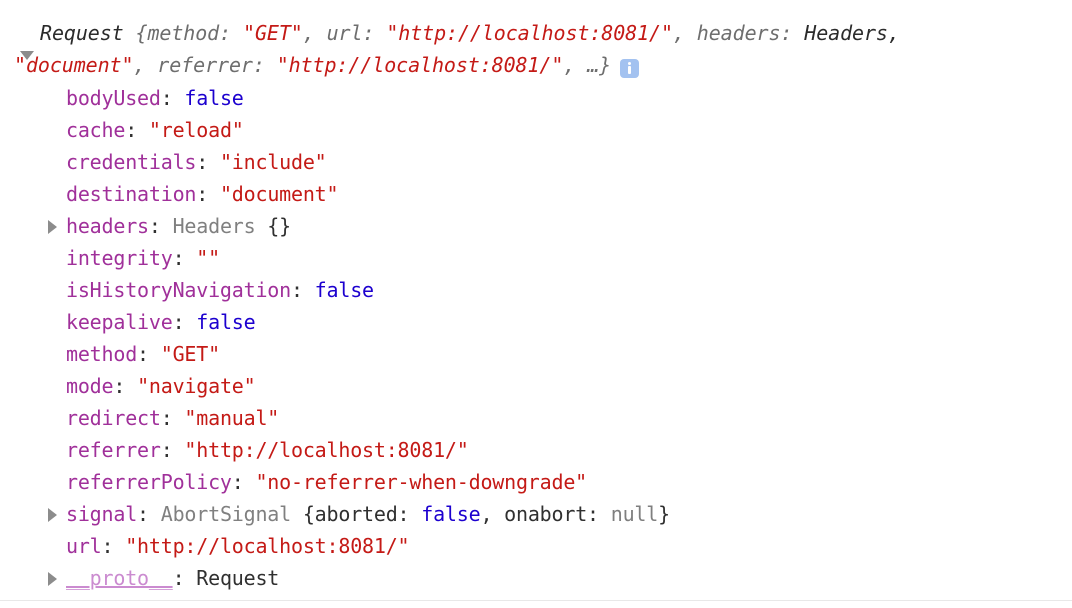 This screenshot has height=608, width=1072. Describe the element at coordinates (88, 33) in the screenshot. I see `preview-constructor: Request` at that location.